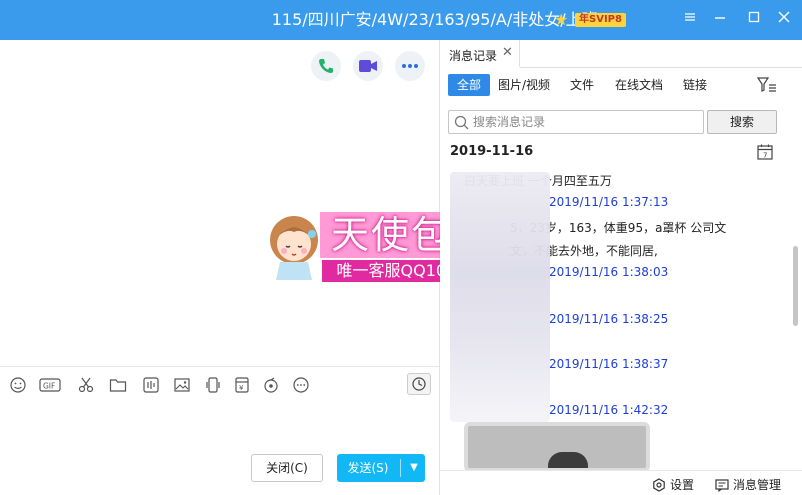 This screenshot has width=802, height=495. I want to click on video-call-icon, so click(368, 66).